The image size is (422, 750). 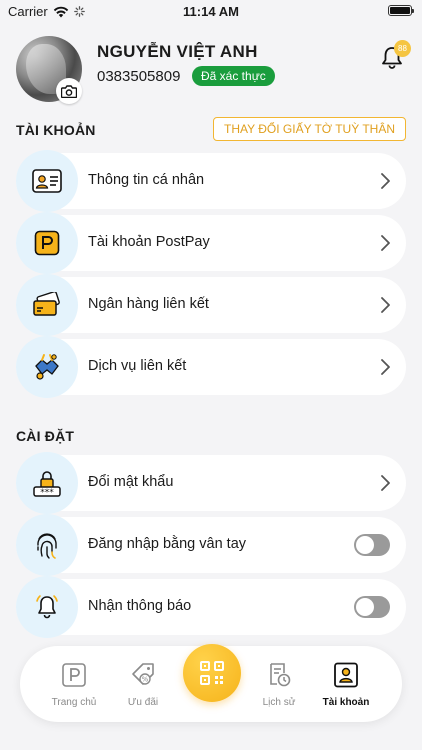 What do you see at coordinates (167, 544) in the screenshot?
I see `menu-item-label: Đăng nhập bằng vân tay` at bounding box center [167, 544].